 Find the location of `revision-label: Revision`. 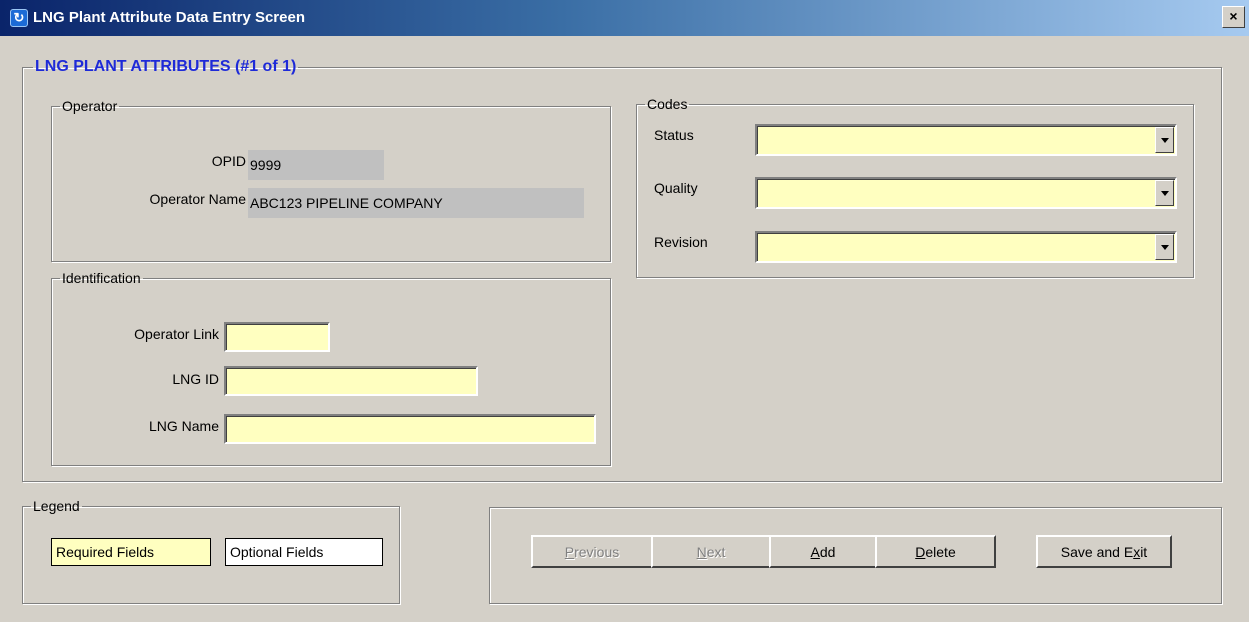

revision-label: Revision is located at coordinates (681, 242).